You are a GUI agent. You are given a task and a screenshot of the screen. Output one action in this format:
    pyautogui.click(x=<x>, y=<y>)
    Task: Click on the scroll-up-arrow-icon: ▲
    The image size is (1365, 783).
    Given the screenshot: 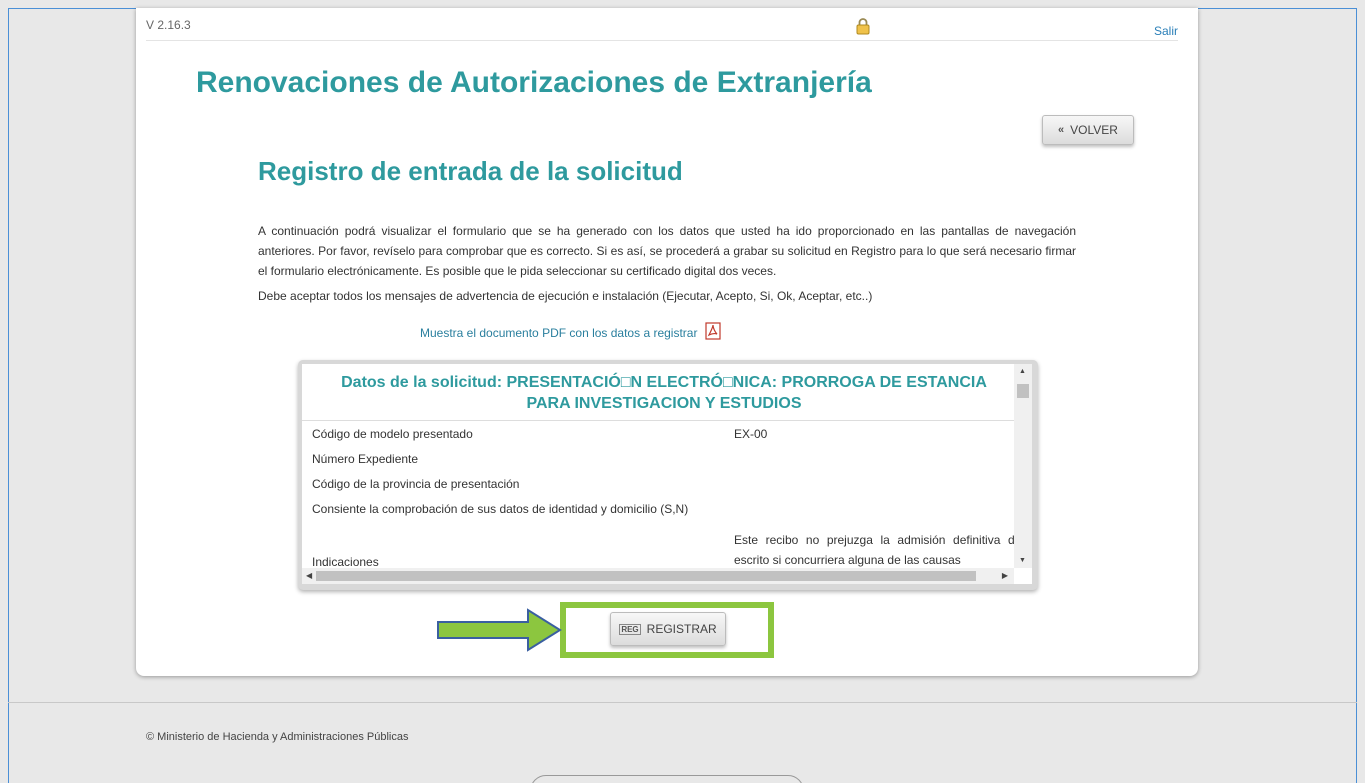 What is the action you would take?
    pyautogui.click(x=1022, y=371)
    